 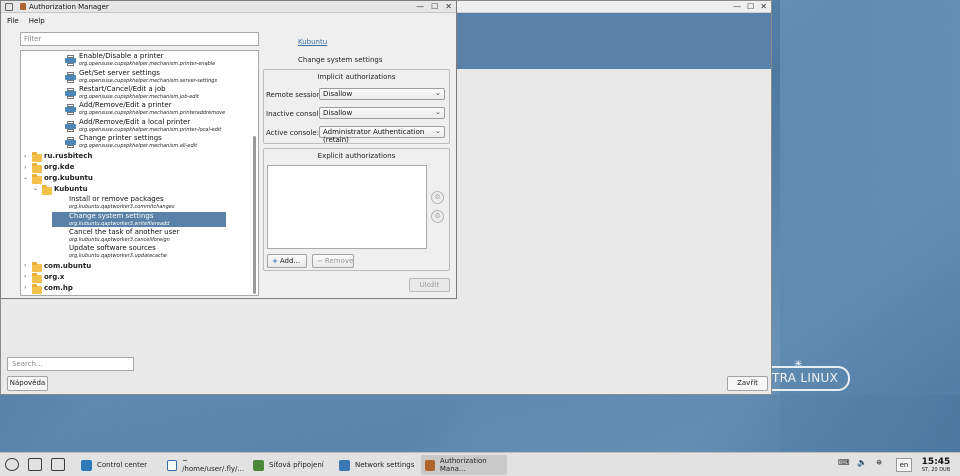 I want to click on date: ST, 20 DUB, so click(x=936, y=470).